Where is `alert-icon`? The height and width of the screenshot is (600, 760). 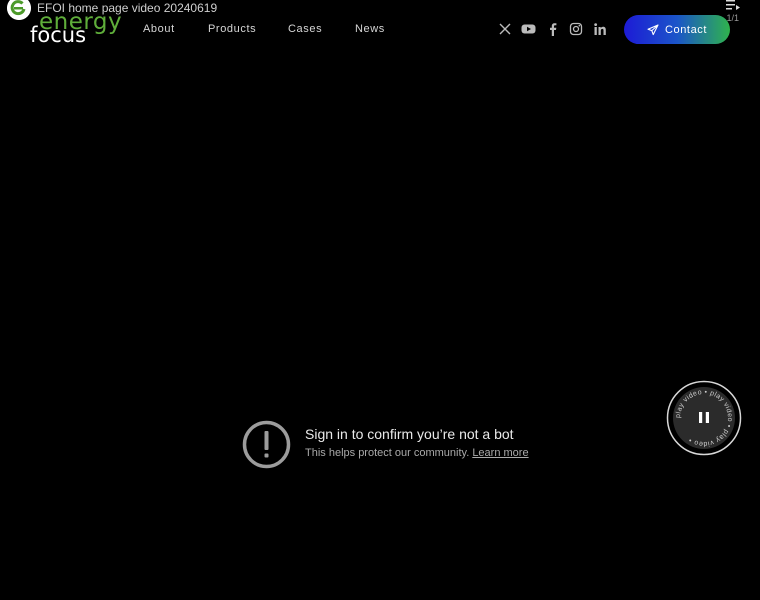
alert-icon is located at coordinates (266, 444).